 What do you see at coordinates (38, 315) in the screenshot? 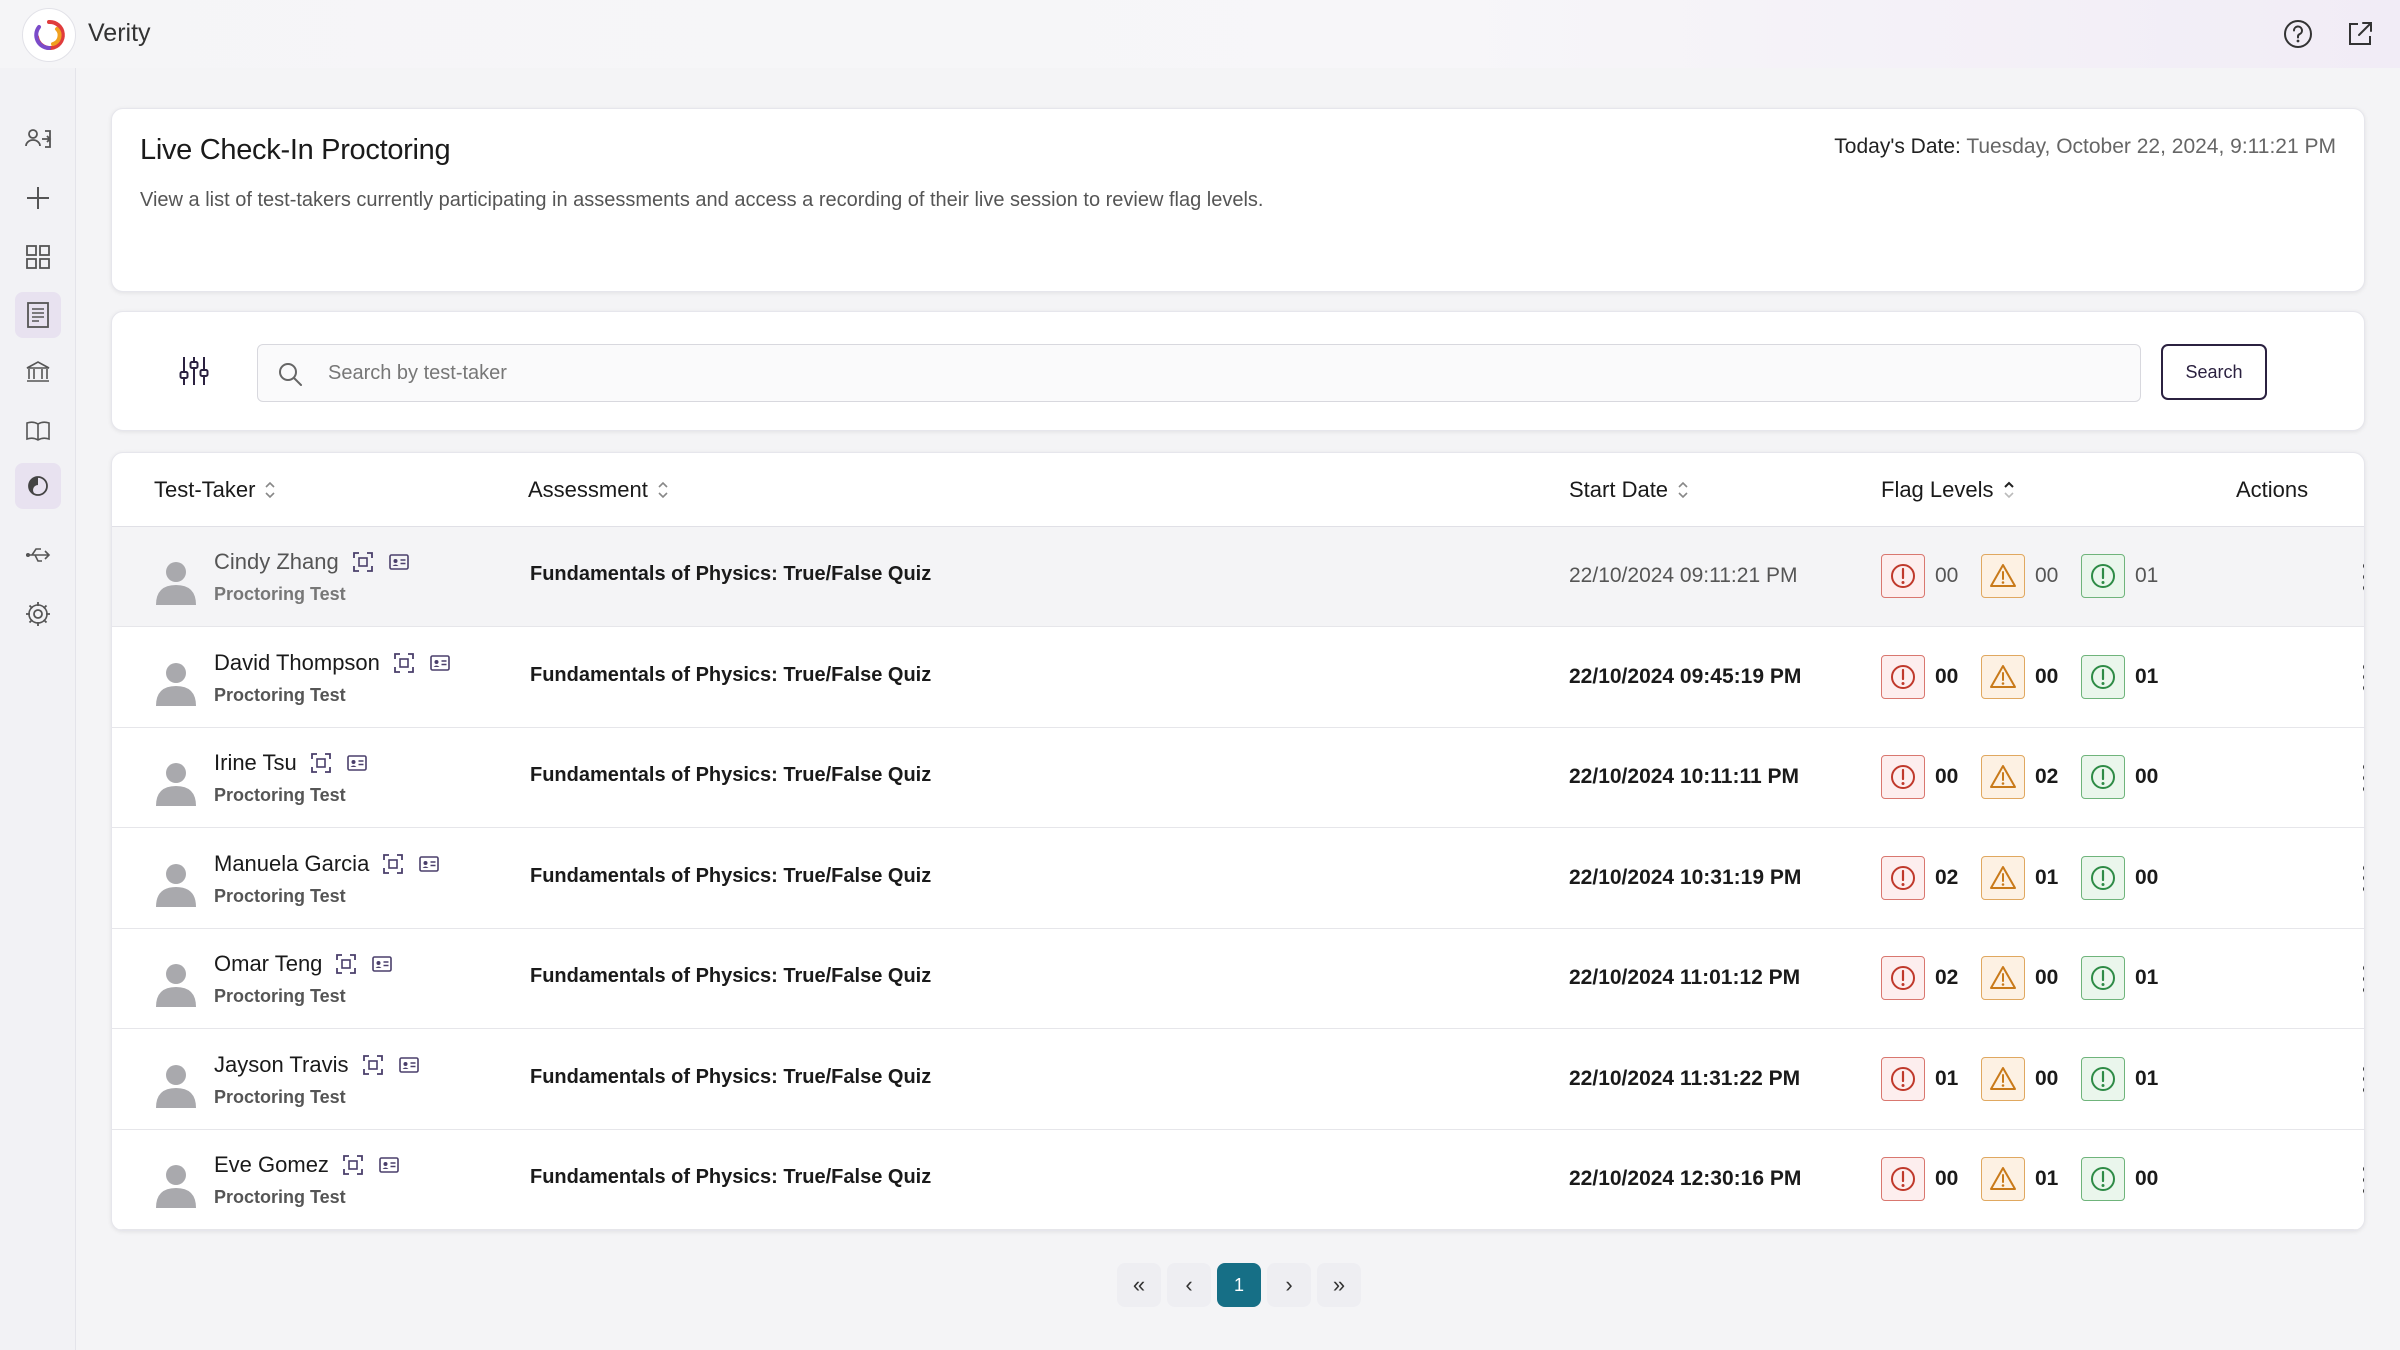
I see `report-icon` at bounding box center [38, 315].